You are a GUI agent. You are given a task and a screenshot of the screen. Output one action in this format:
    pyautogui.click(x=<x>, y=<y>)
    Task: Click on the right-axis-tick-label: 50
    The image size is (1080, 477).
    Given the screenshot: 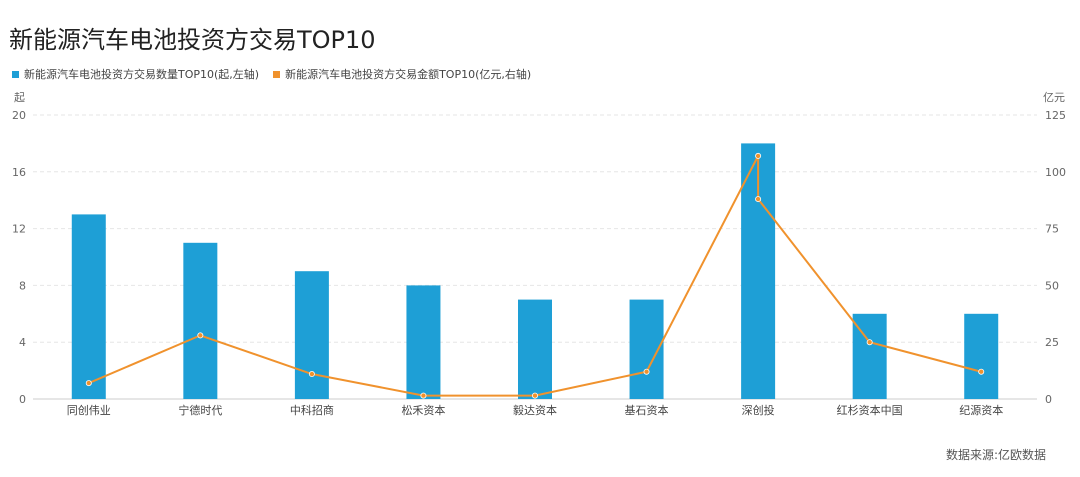 What is the action you would take?
    pyautogui.click(x=1052, y=285)
    